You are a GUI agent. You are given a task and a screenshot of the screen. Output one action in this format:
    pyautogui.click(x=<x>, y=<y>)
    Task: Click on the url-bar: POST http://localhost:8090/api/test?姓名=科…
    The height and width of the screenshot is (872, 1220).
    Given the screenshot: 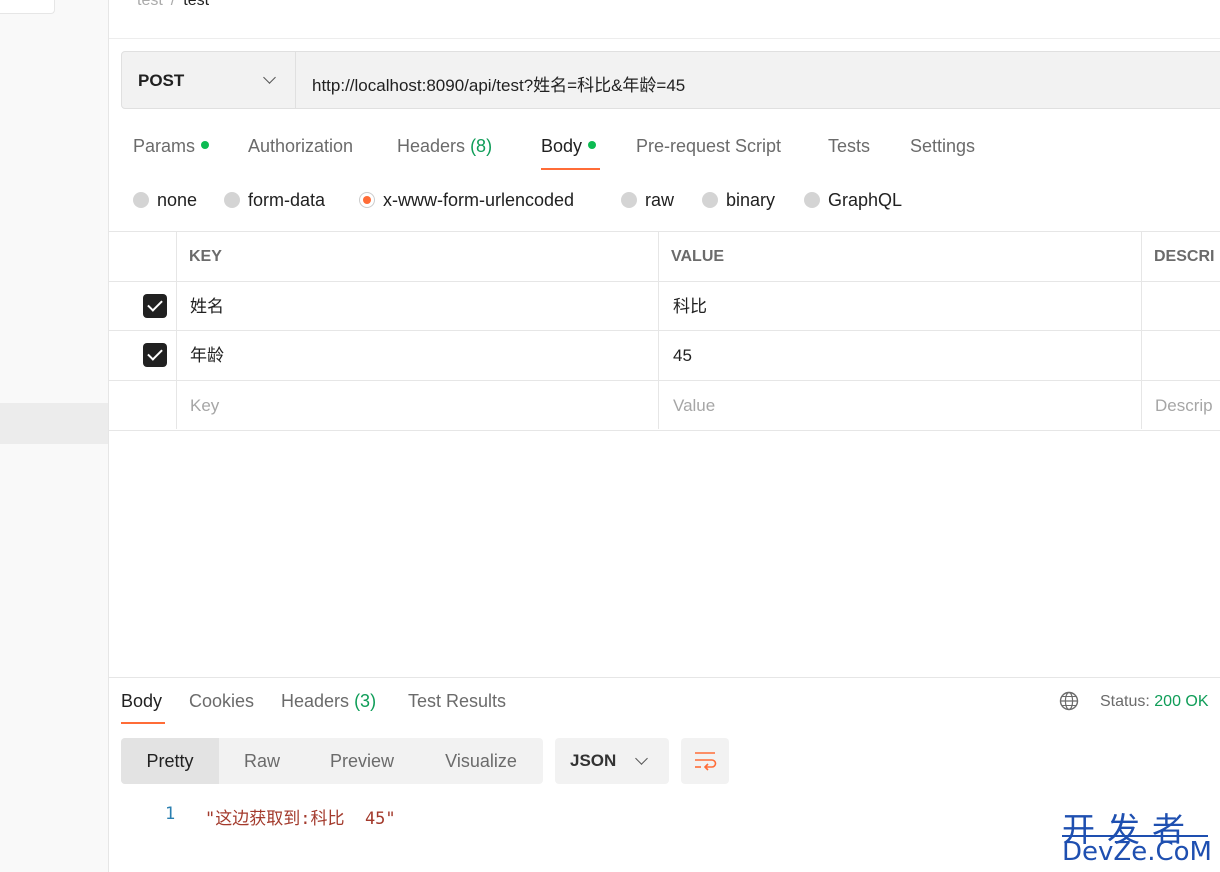 What is the action you would take?
    pyautogui.click(x=670, y=80)
    